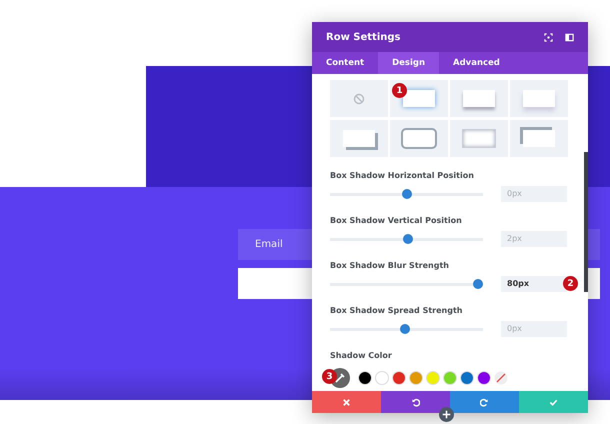 The height and width of the screenshot is (424, 610). I want to click on undo-button, so click(415, 402).